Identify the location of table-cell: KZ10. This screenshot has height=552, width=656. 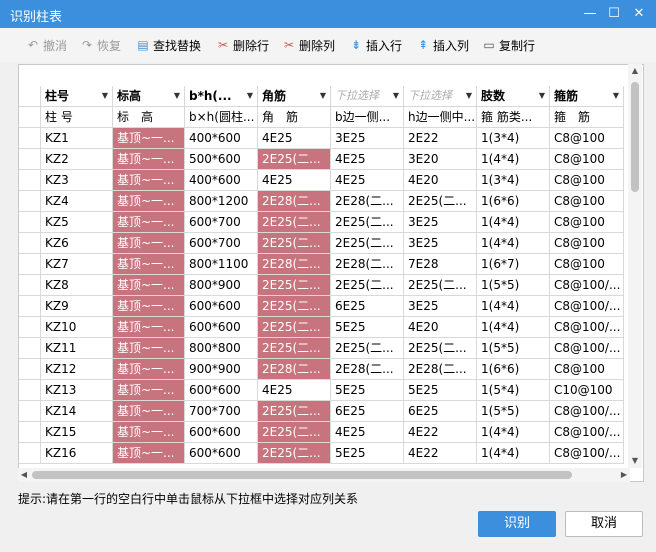
(77, 327).